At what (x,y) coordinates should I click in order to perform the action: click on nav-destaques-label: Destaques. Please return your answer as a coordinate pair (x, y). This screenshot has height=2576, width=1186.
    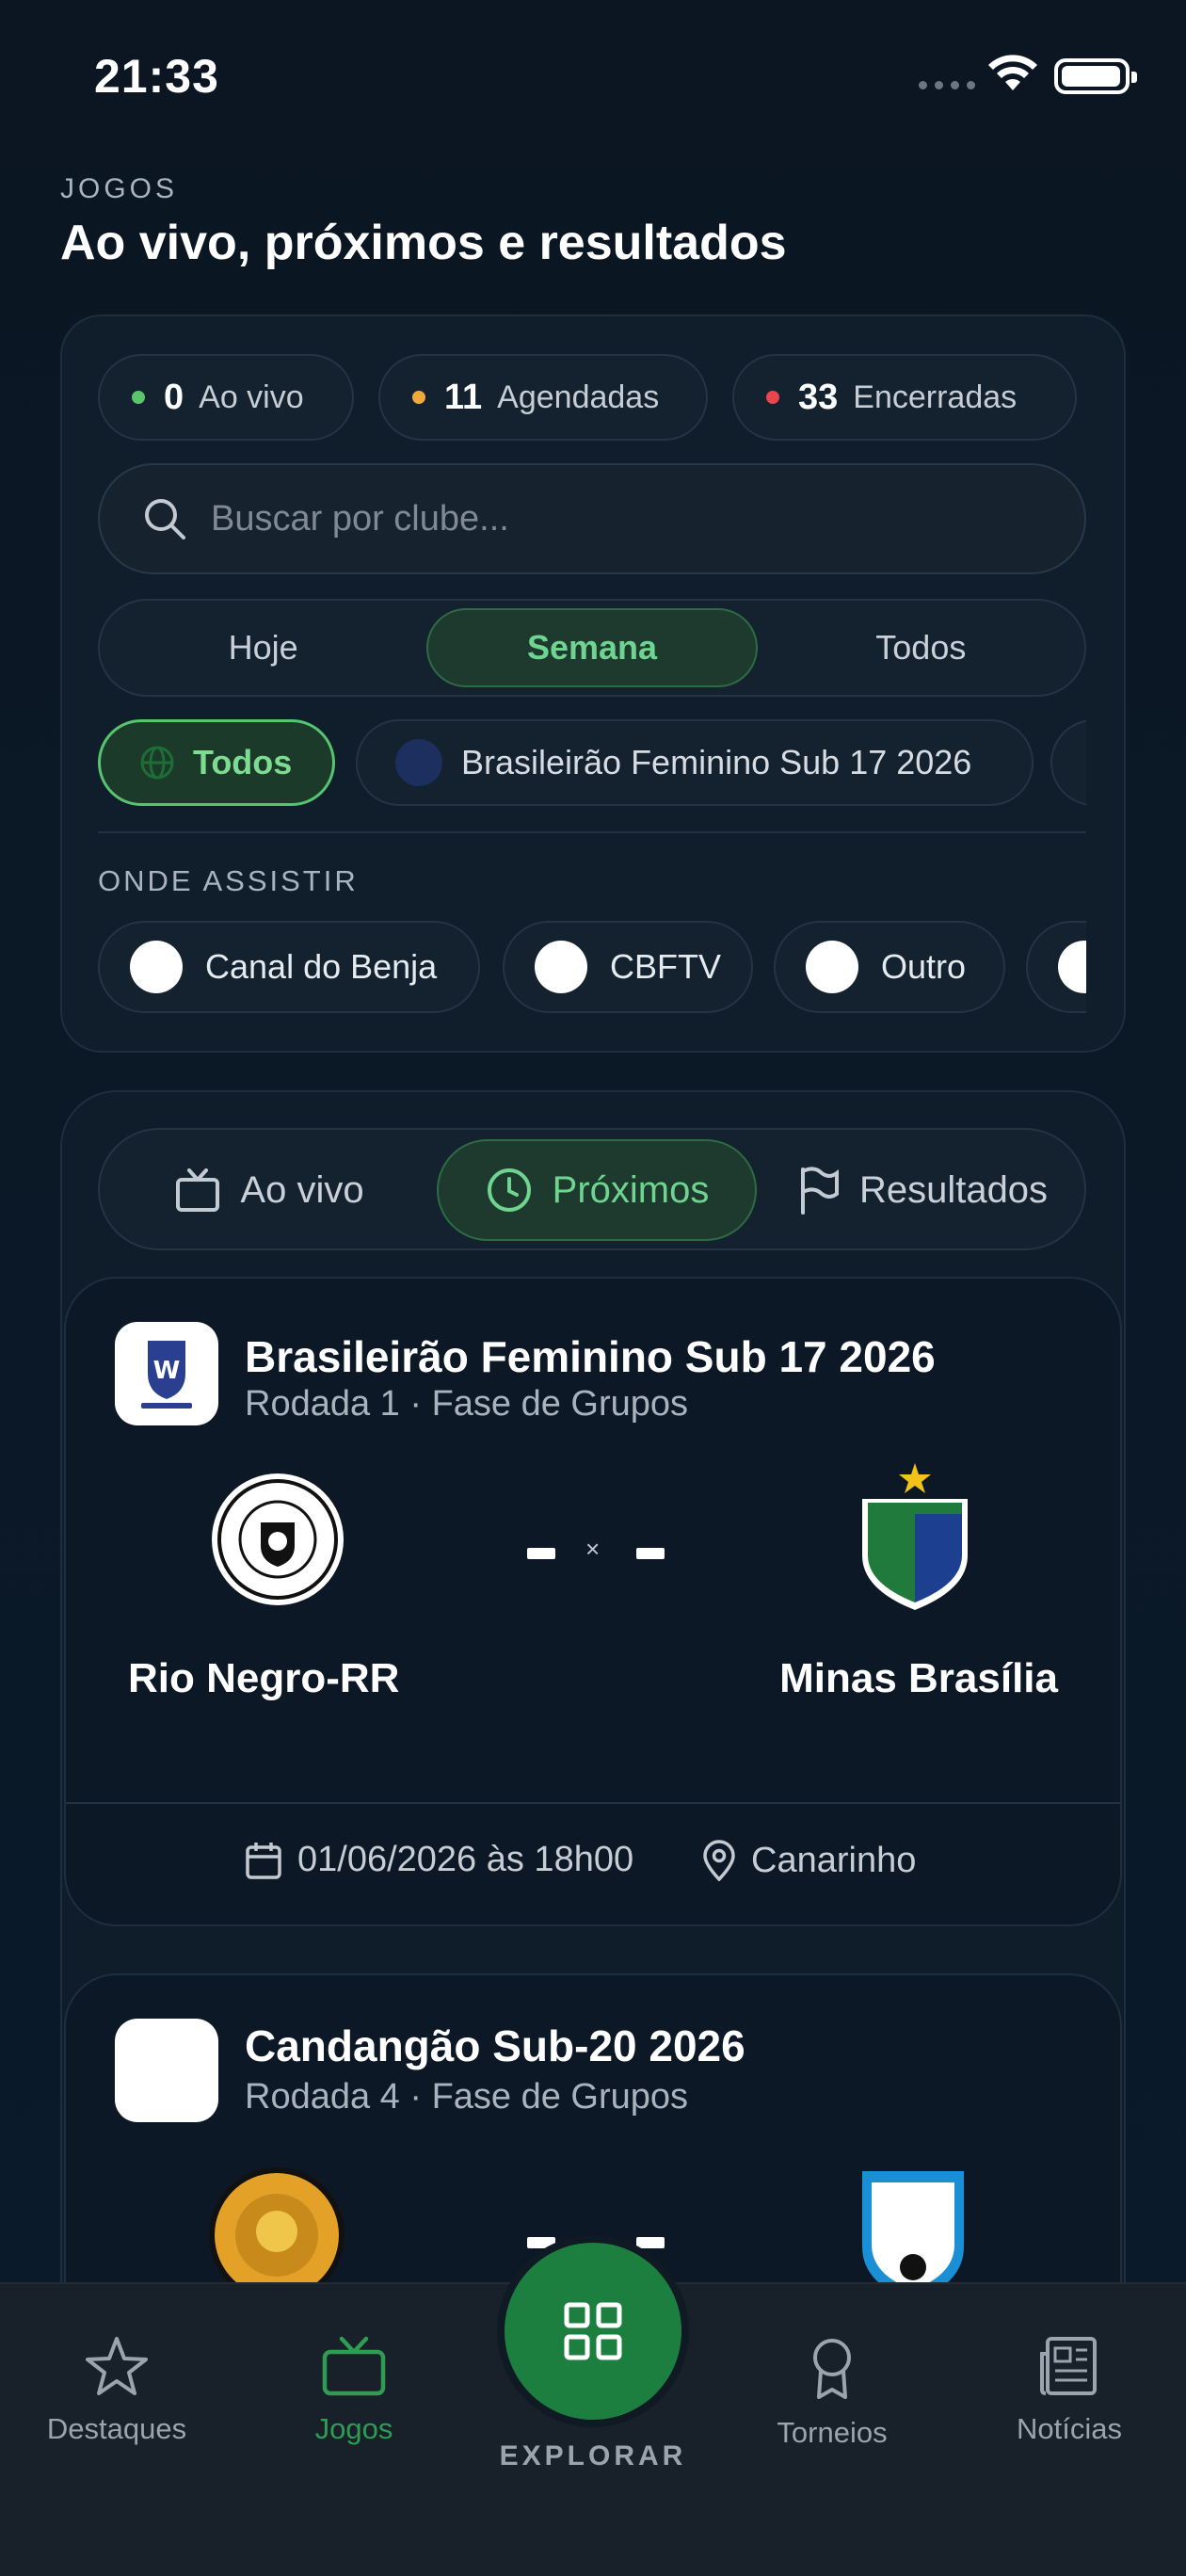
    Looking at the image, I should click on (116, 2428).